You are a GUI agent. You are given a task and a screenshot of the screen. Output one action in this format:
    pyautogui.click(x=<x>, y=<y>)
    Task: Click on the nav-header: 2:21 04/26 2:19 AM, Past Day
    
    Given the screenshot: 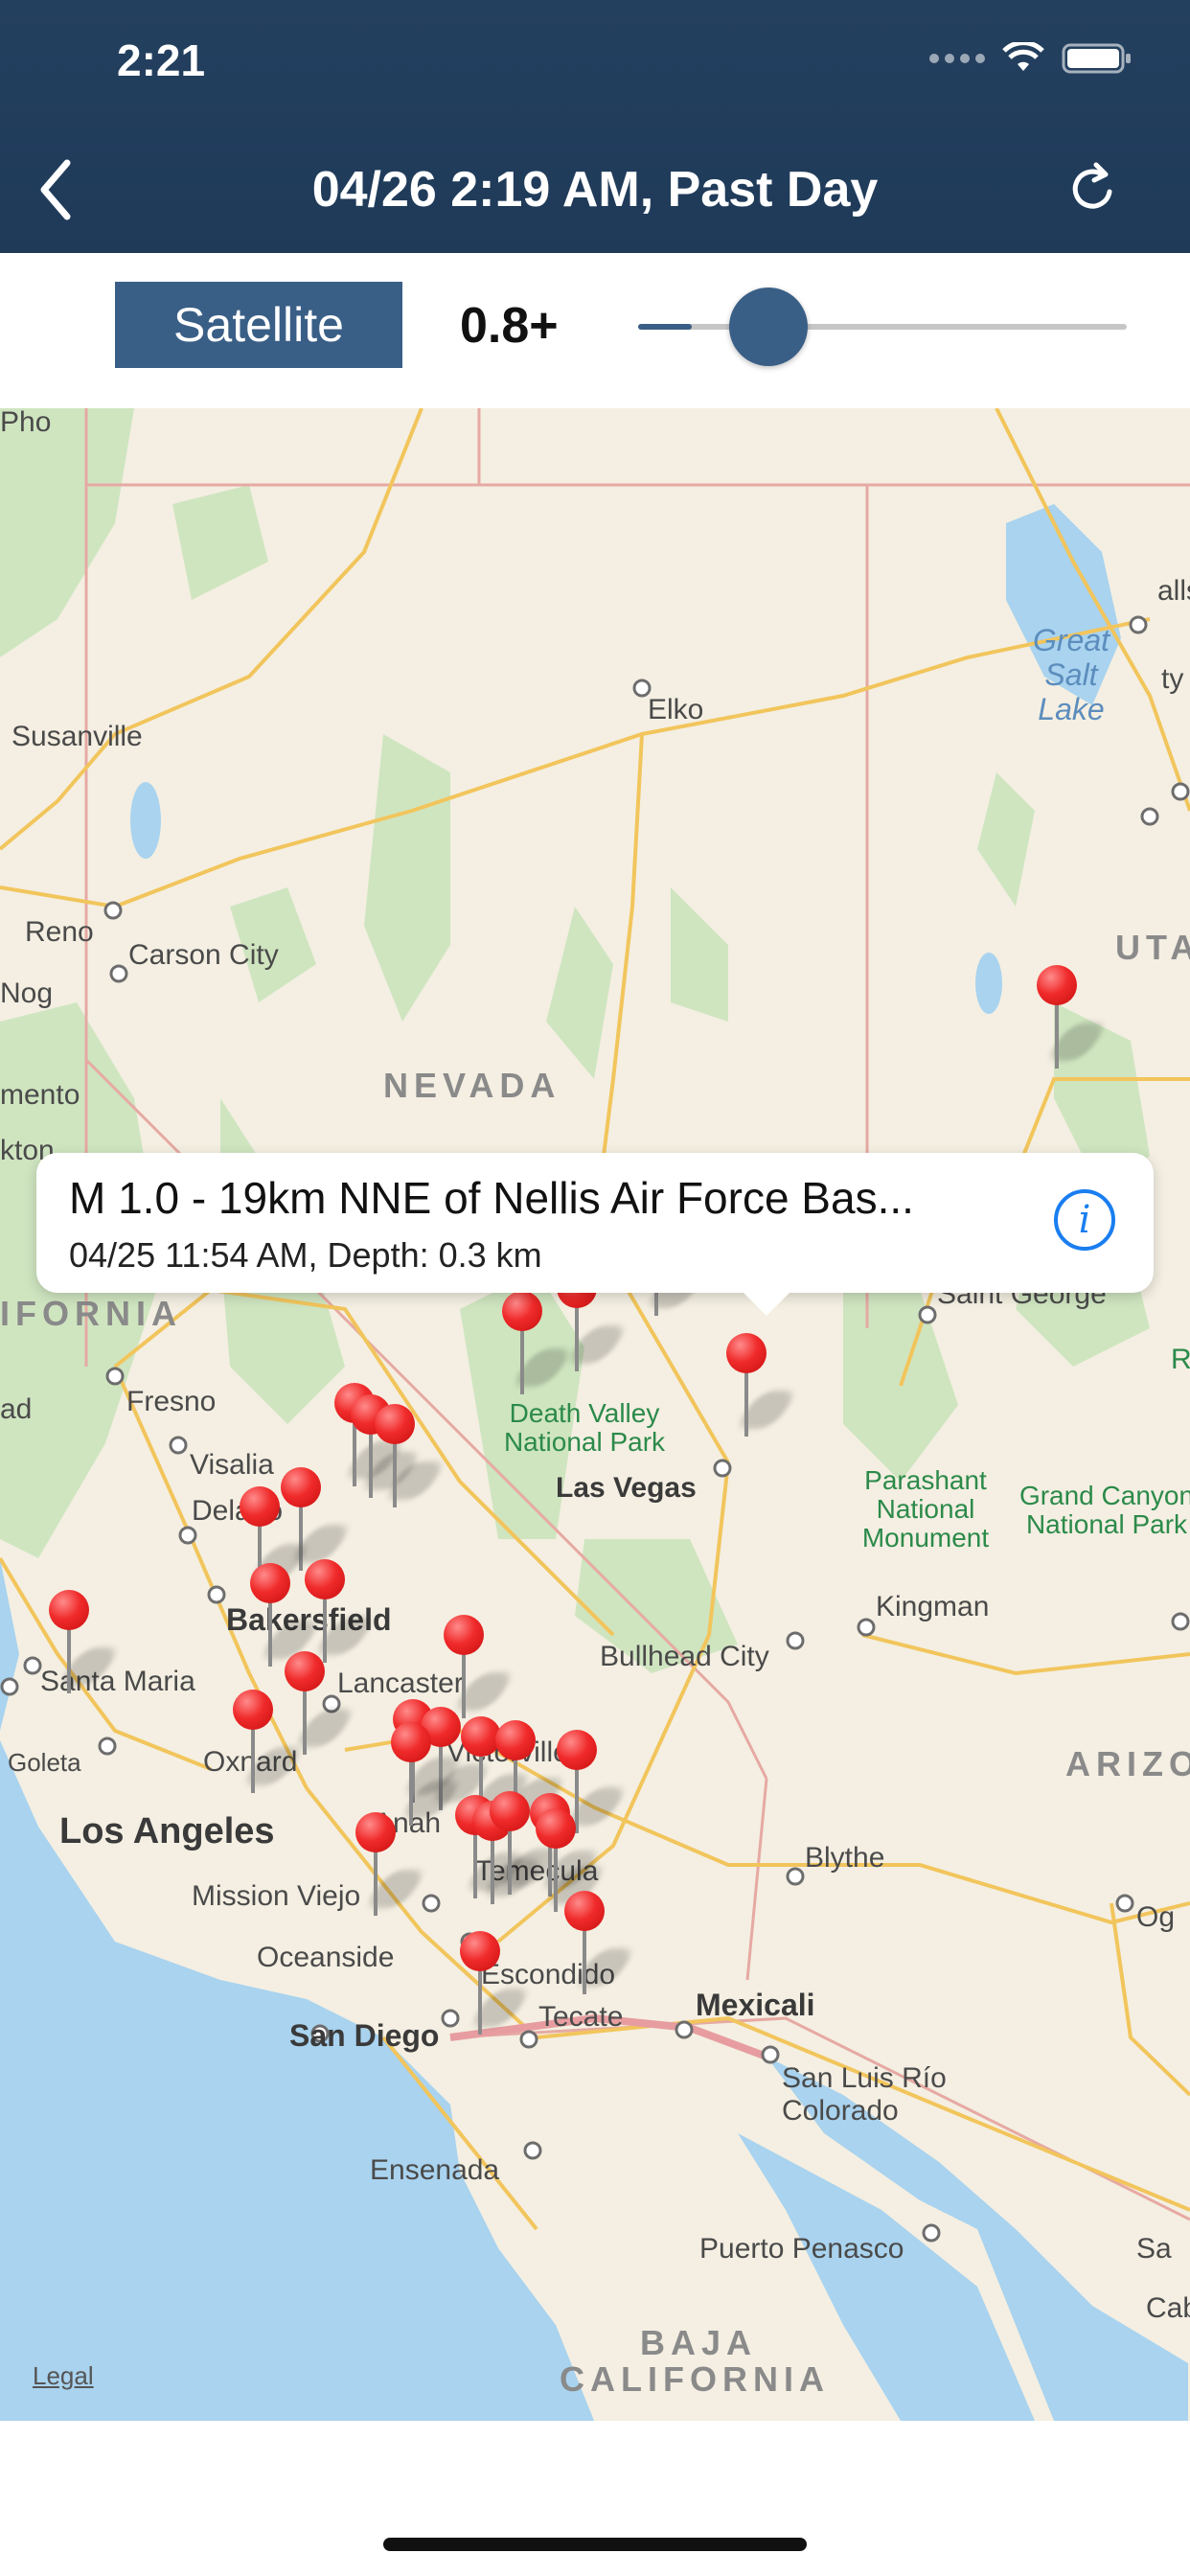 What is the action you would take?
    pyautogui.click(x=595, y=126)
    